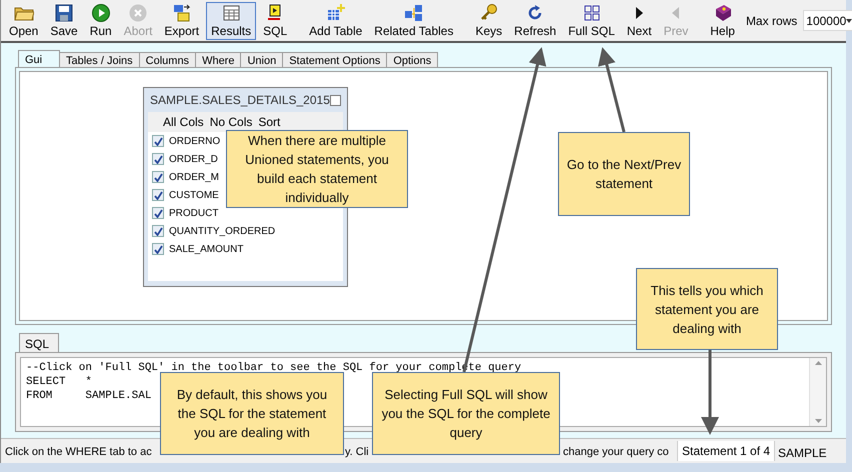 This screenshot has width=852, height=472. I want to click on callout: When there are multiple Unioned statements, you build each statement individually, so click(317, 169).